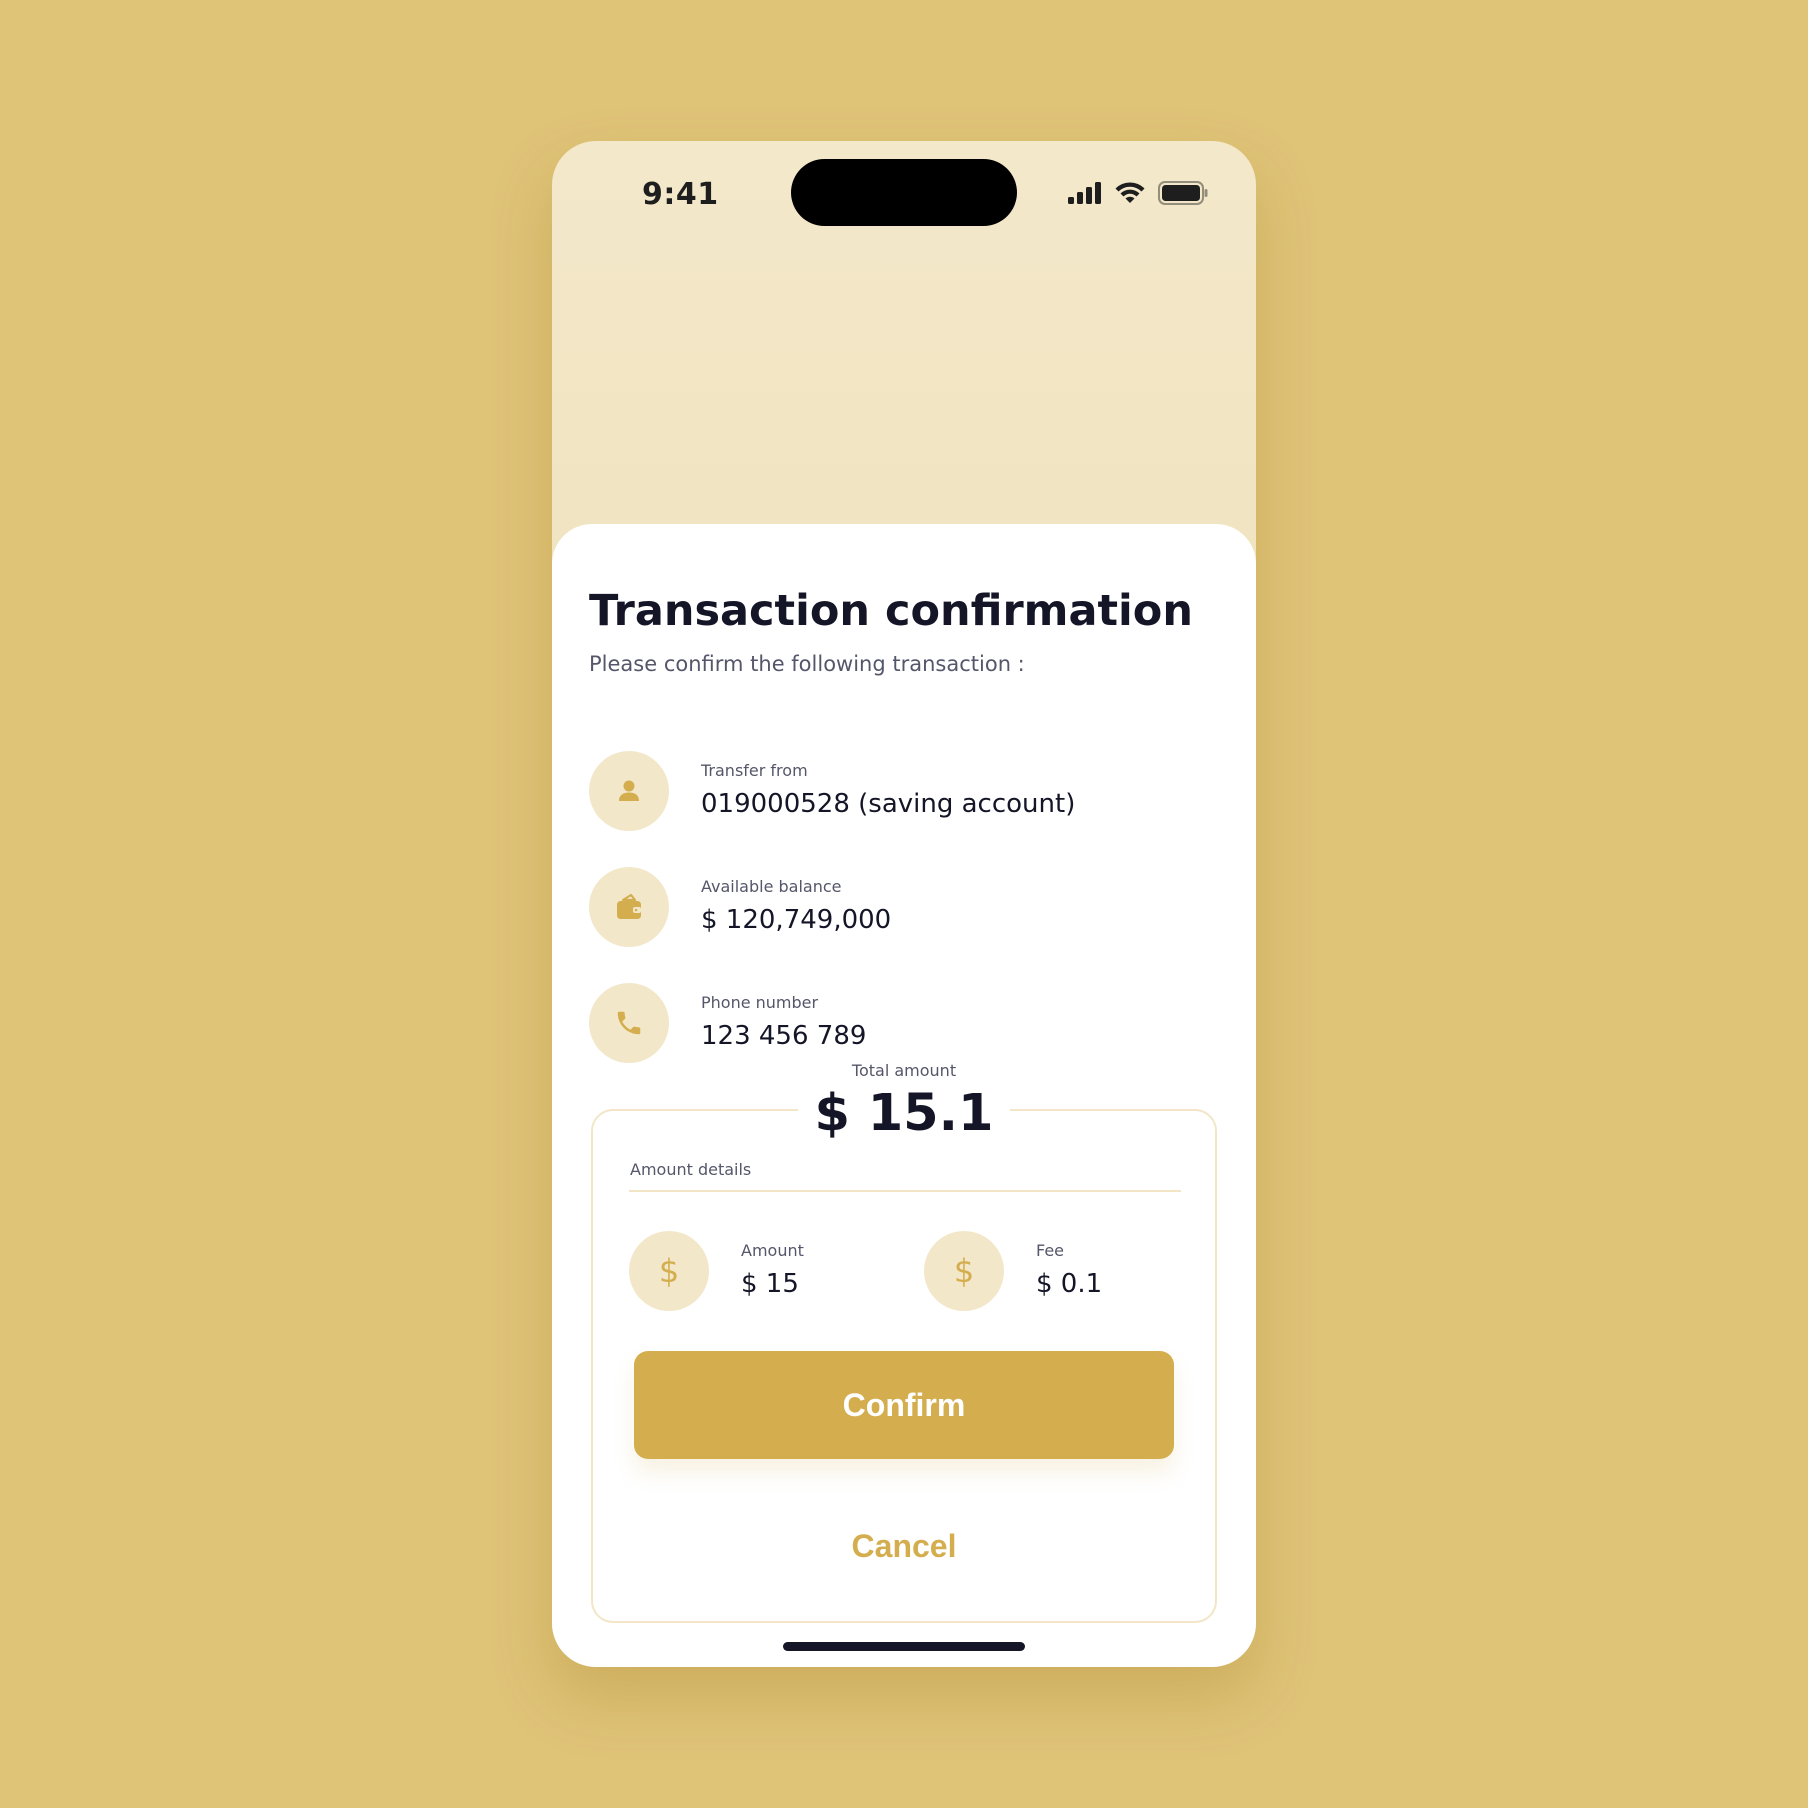 The width and height of the screenshot is (1808, 1808). What do you see at coordinates (904, 192) in the screenshot?
I see `dynamic-island` at bounding box center [904, 192].